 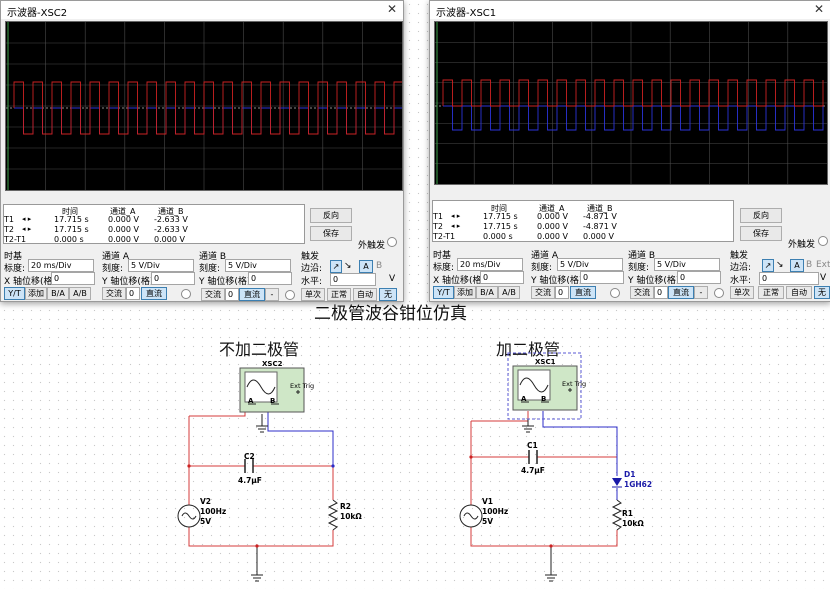 What do you see at coordinates (129, 282) in the screenshot?
I see `channel-a-ypos-label: Y 轴位移(格):` at bounding box center [129, 282].